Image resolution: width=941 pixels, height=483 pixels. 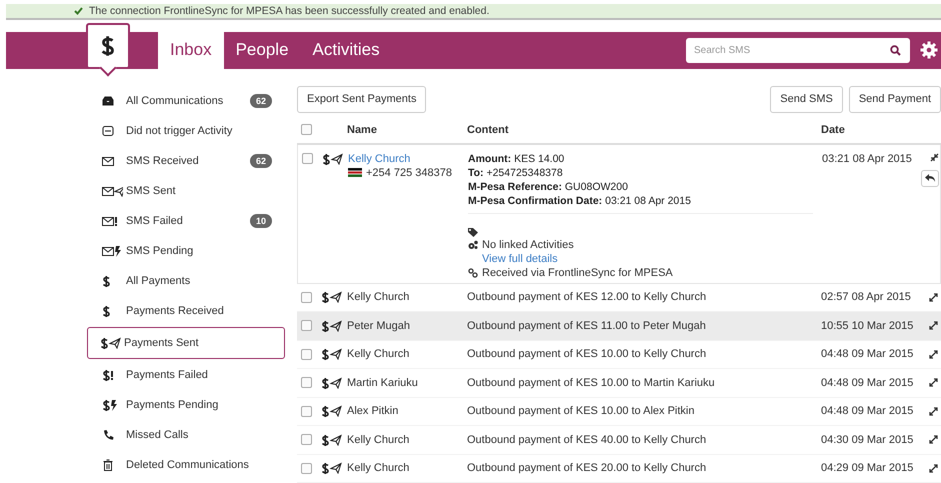 I want to click on activities-text: No linked Activities, so click(x=528, y=244).